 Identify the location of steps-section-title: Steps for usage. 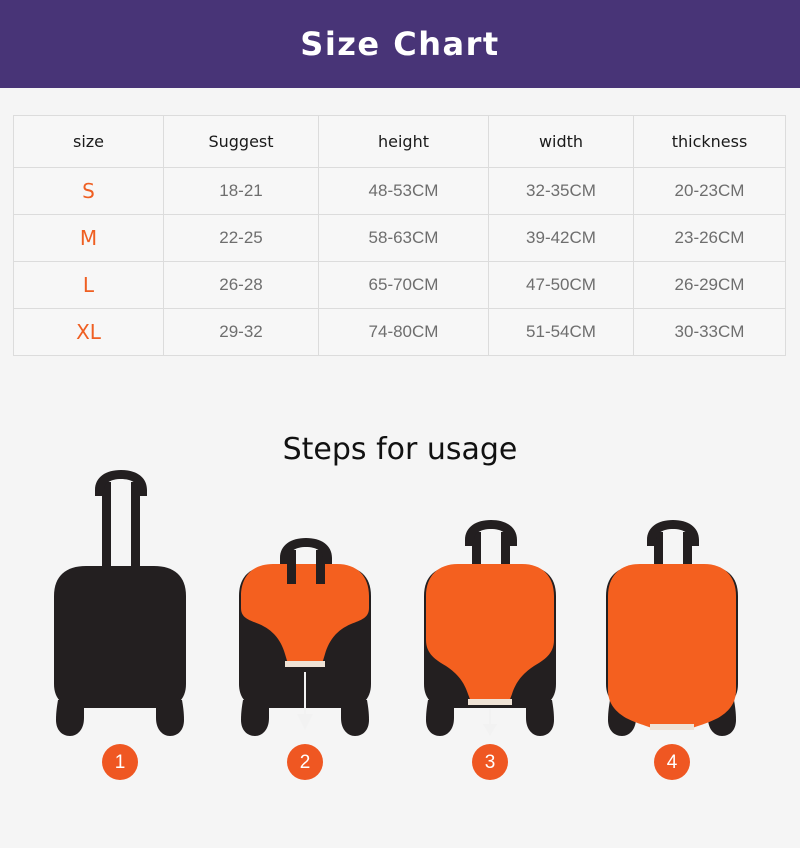
(400, 449).